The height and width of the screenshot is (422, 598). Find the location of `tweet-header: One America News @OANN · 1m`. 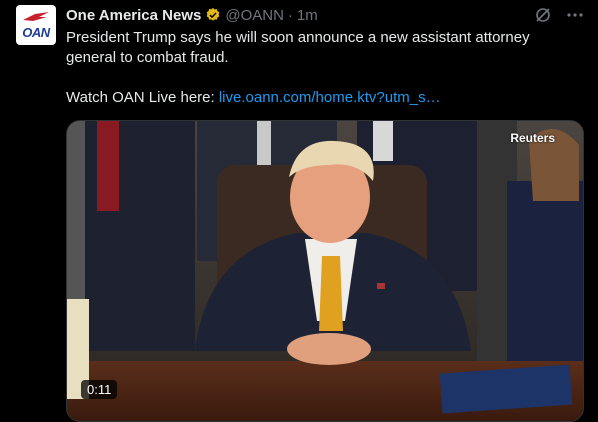

tweet-header: One America News @OANN · 1m is located at coordinates (192, 15).